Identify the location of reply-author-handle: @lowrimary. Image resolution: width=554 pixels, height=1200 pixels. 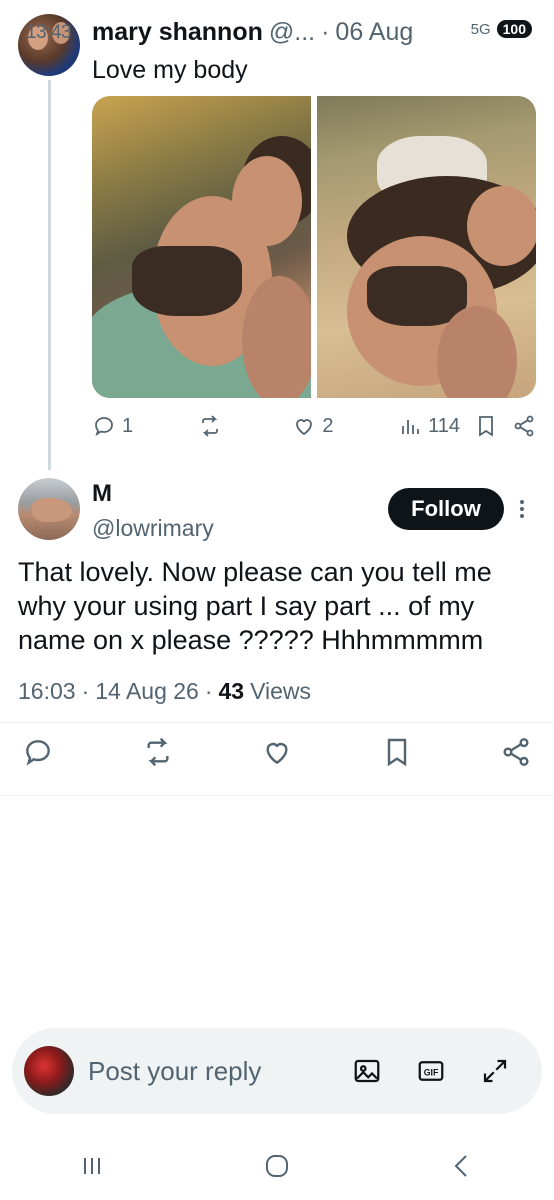
(153, 528).